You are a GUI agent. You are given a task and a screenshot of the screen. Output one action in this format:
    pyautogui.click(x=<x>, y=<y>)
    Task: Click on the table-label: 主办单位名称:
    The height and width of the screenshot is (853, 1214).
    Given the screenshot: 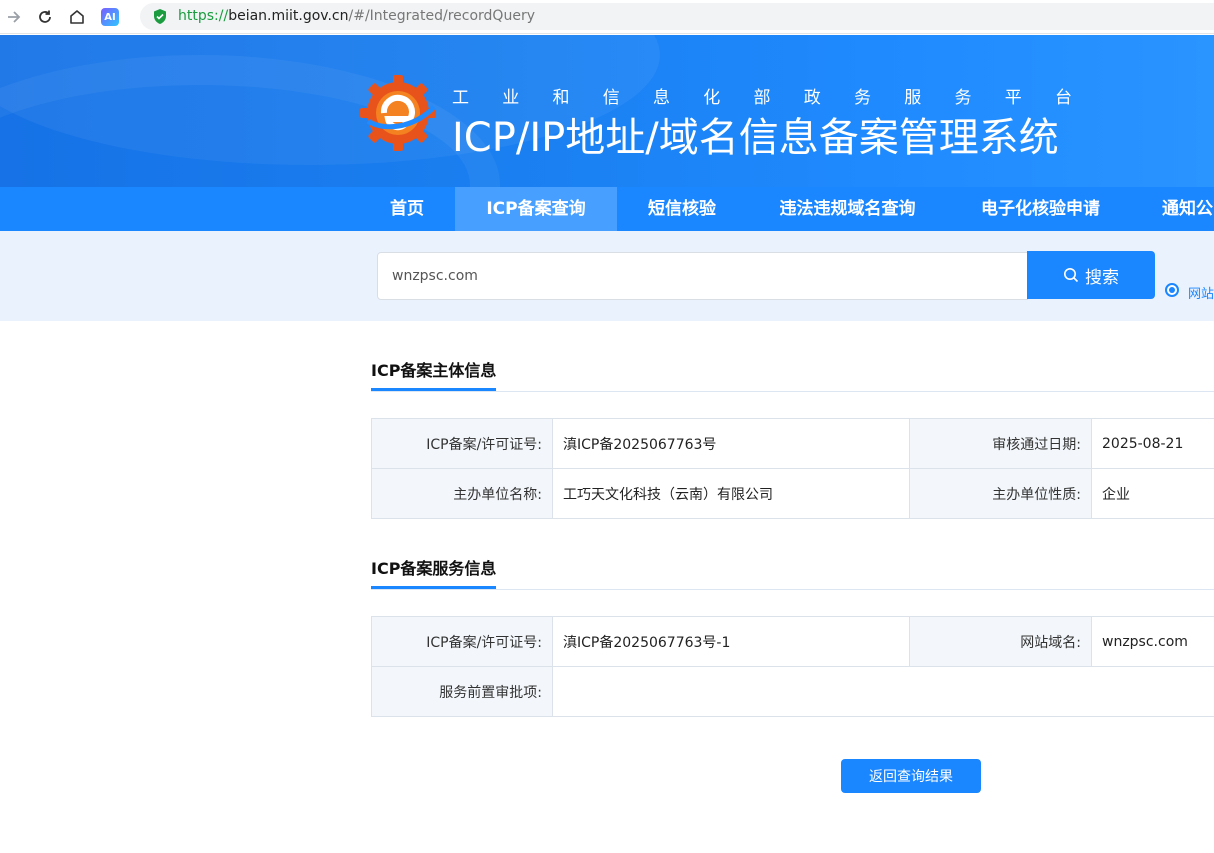 What is the action you would take?
    pyautogui.click(x=462, y=493)
    